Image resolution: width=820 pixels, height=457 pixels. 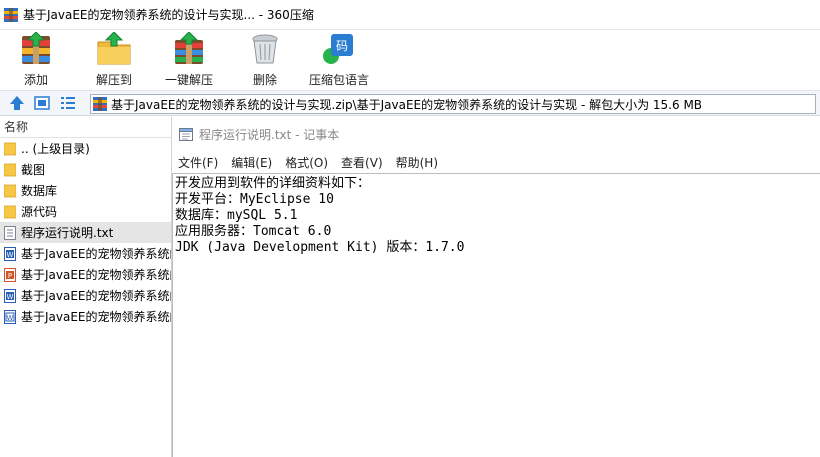 What do you see at coordinates (410, 59) in the screenshot?
I see `toolbar: 添加 解压到 一键解压 删除 码 压缩包语言` at bounding box center [410, 59].